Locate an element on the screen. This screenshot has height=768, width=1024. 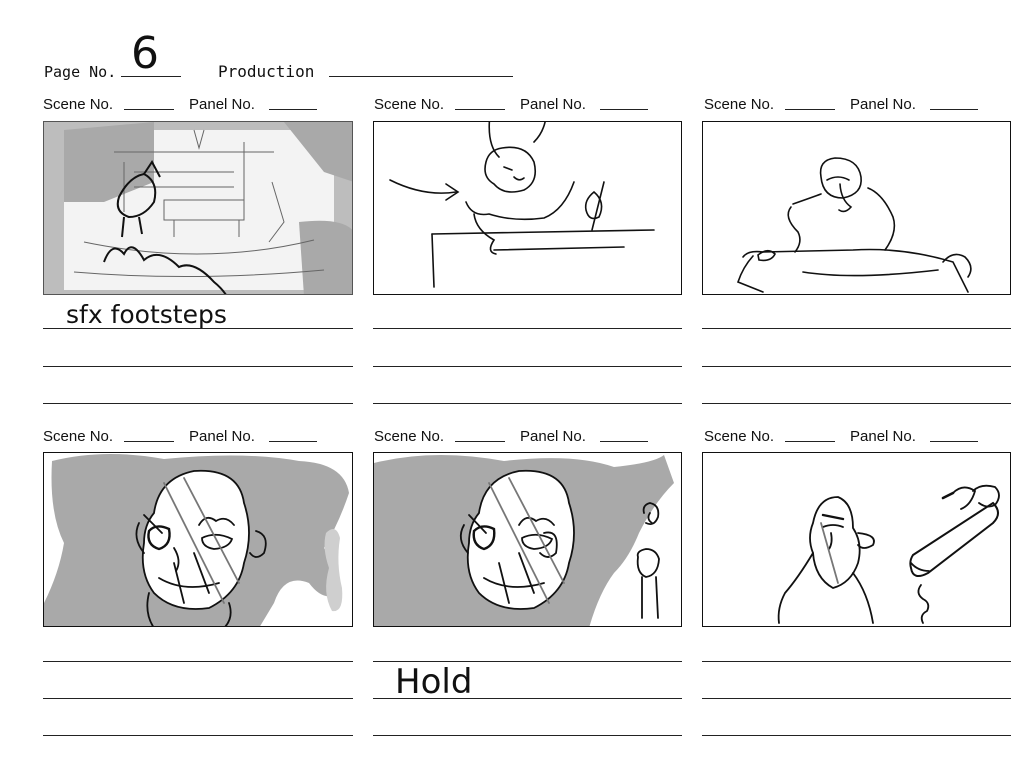
panel-no-label-3: Panel No. is located at coordinates (883, 104).